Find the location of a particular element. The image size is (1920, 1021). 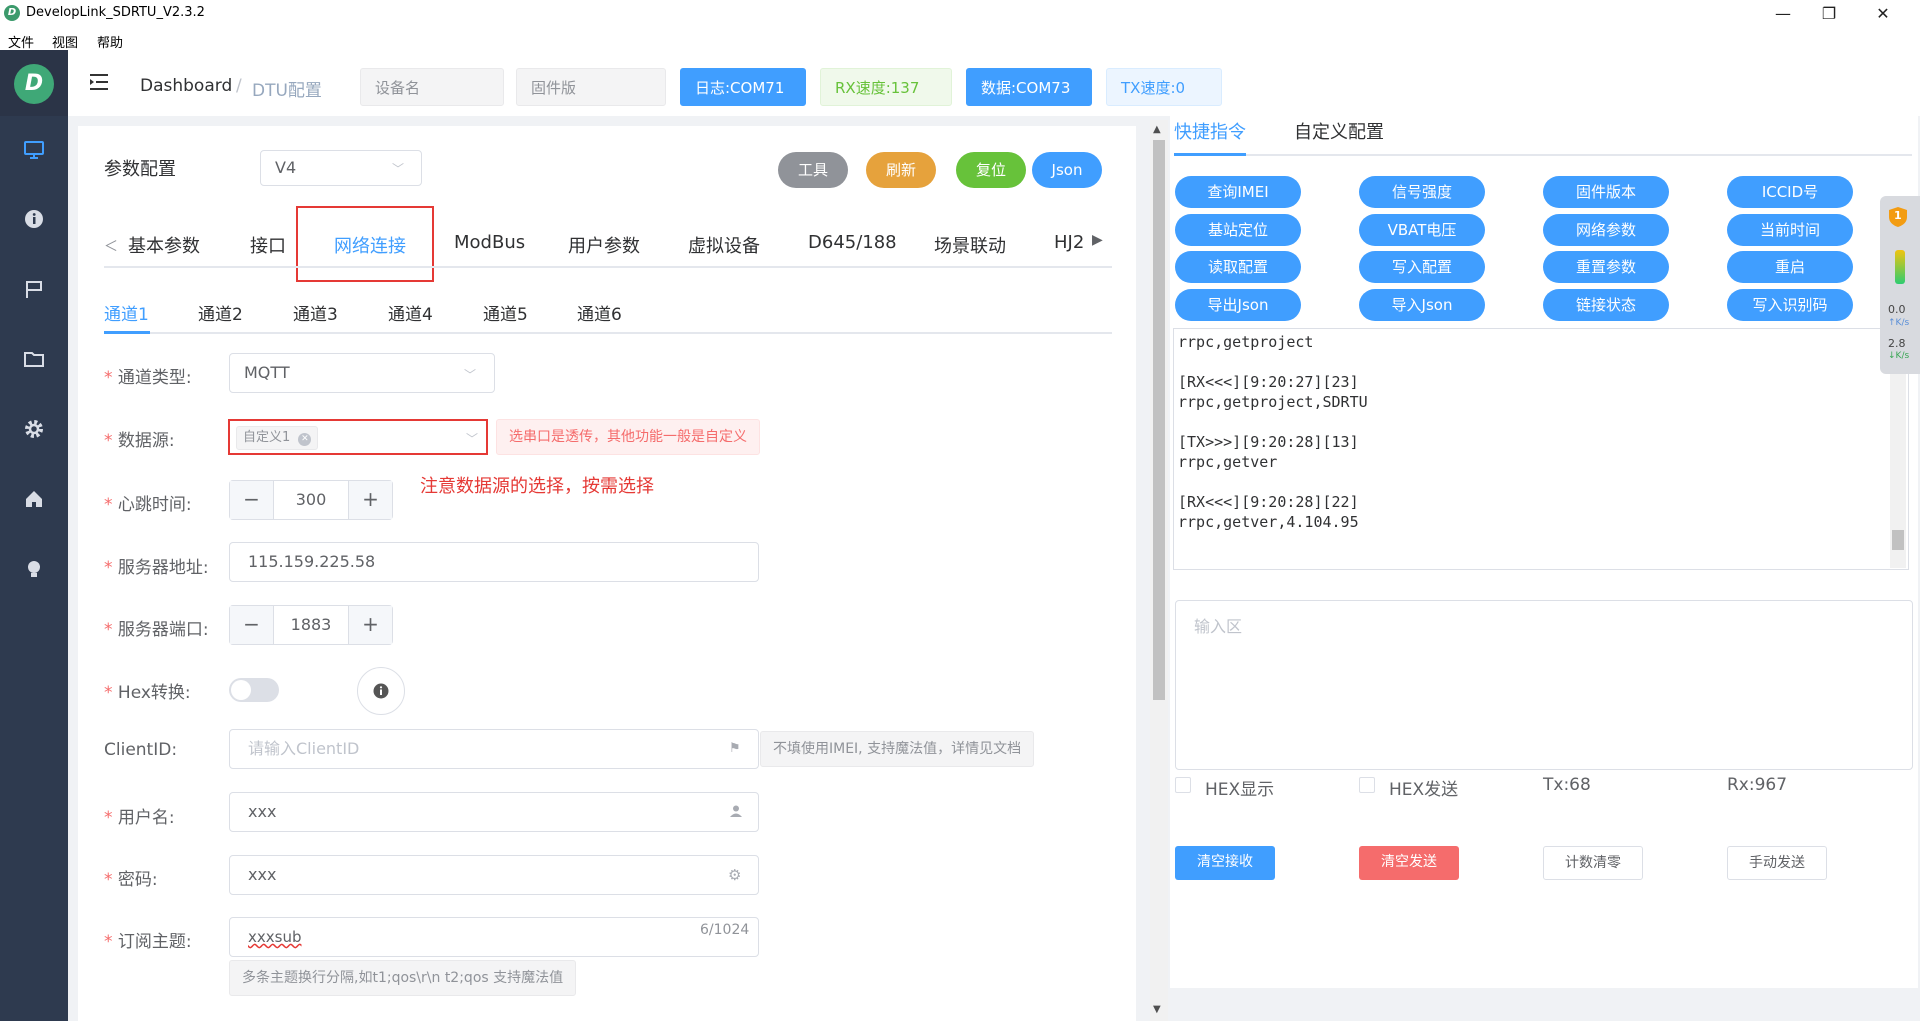

send-input-area: 输入区 is located at coordinates (1544, 685).